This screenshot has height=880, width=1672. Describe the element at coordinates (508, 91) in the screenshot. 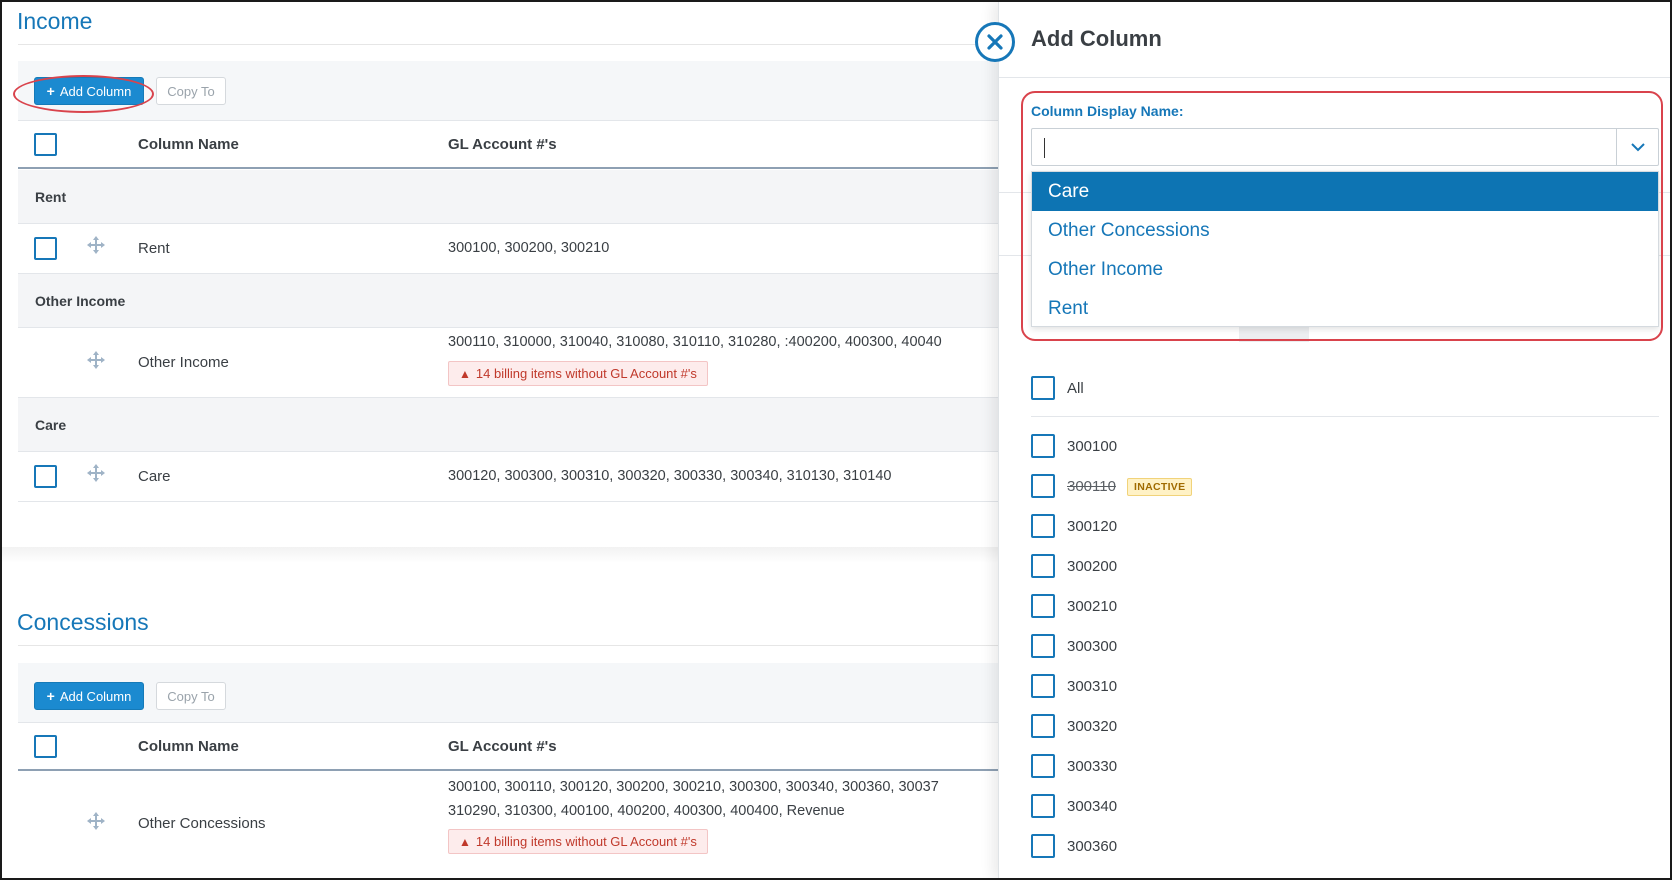

I see `income-toolbar: + Add Column Copy To` at that location.